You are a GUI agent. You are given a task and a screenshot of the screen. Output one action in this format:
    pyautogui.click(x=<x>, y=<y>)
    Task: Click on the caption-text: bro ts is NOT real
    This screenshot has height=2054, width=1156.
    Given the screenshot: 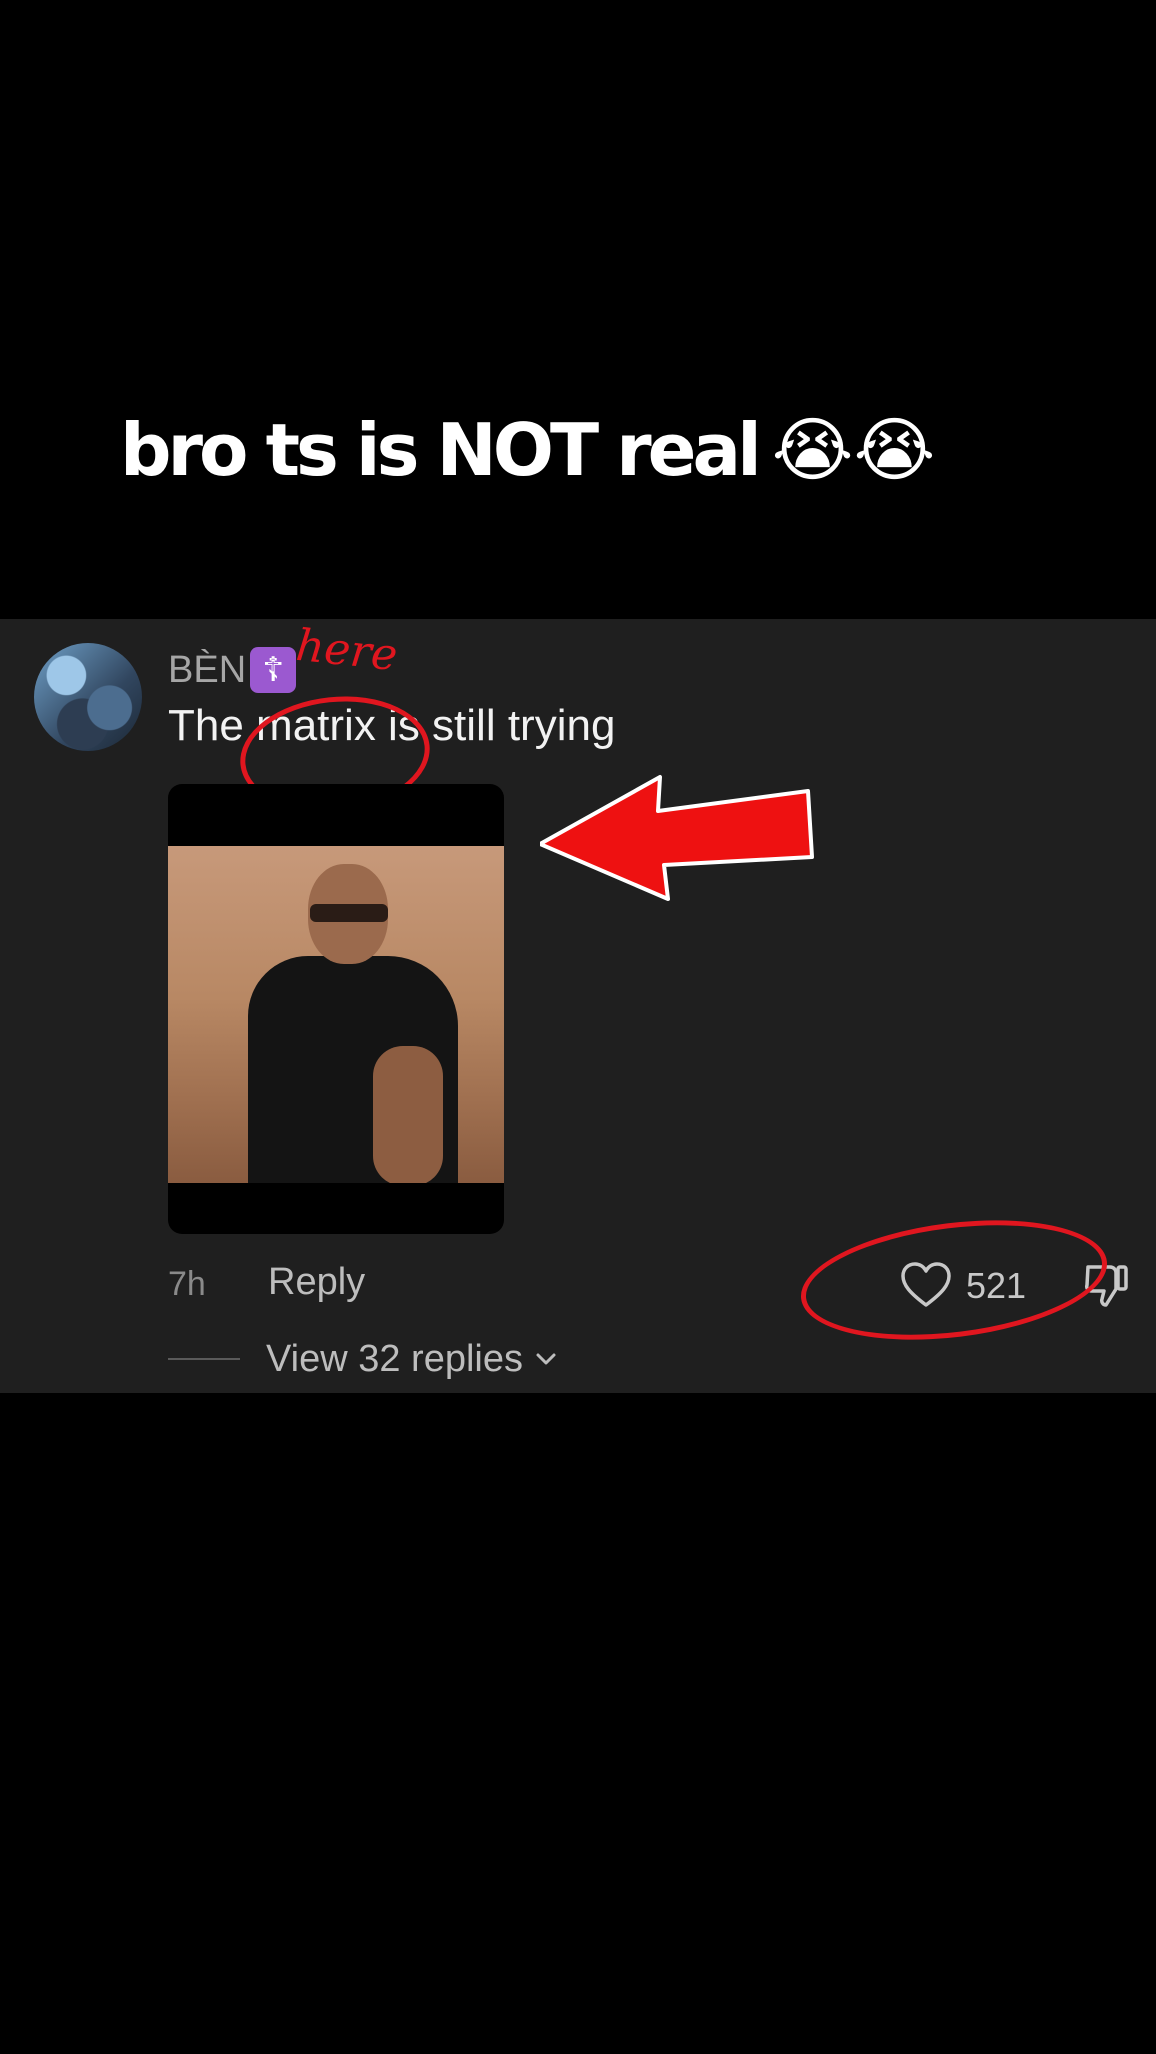 What is the action you would take?
    pyautogui.click(x=441, y=450)
    